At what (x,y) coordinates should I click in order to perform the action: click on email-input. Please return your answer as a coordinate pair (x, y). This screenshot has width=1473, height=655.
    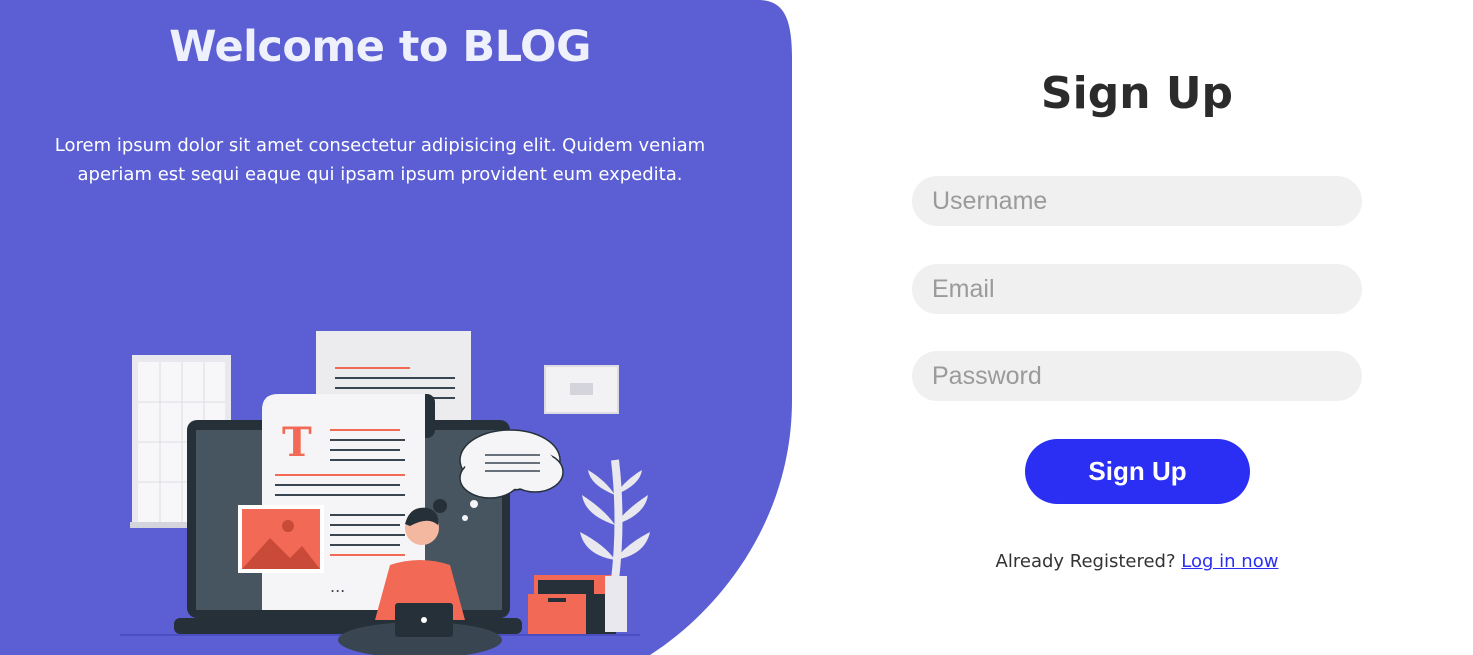
    Looking at the image, I should click on (1137, 289).